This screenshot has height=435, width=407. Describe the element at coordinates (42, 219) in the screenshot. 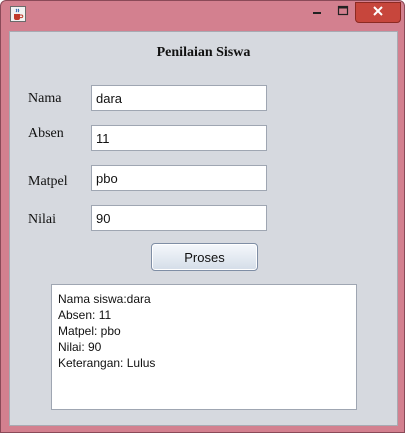

I see `nilai-label: Nilai` at that location.